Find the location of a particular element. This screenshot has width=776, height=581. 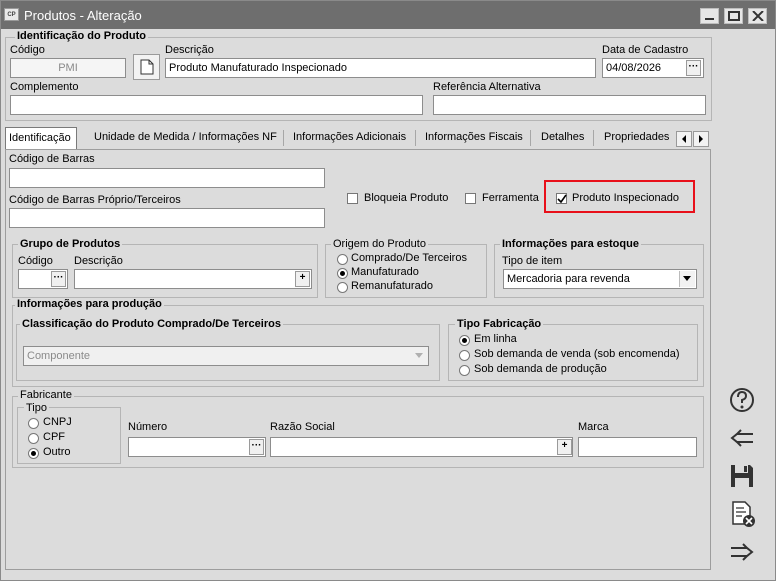

tab-unidade-medida: Unidade de Medida / Informações NF is located at coordinates (185, 138).